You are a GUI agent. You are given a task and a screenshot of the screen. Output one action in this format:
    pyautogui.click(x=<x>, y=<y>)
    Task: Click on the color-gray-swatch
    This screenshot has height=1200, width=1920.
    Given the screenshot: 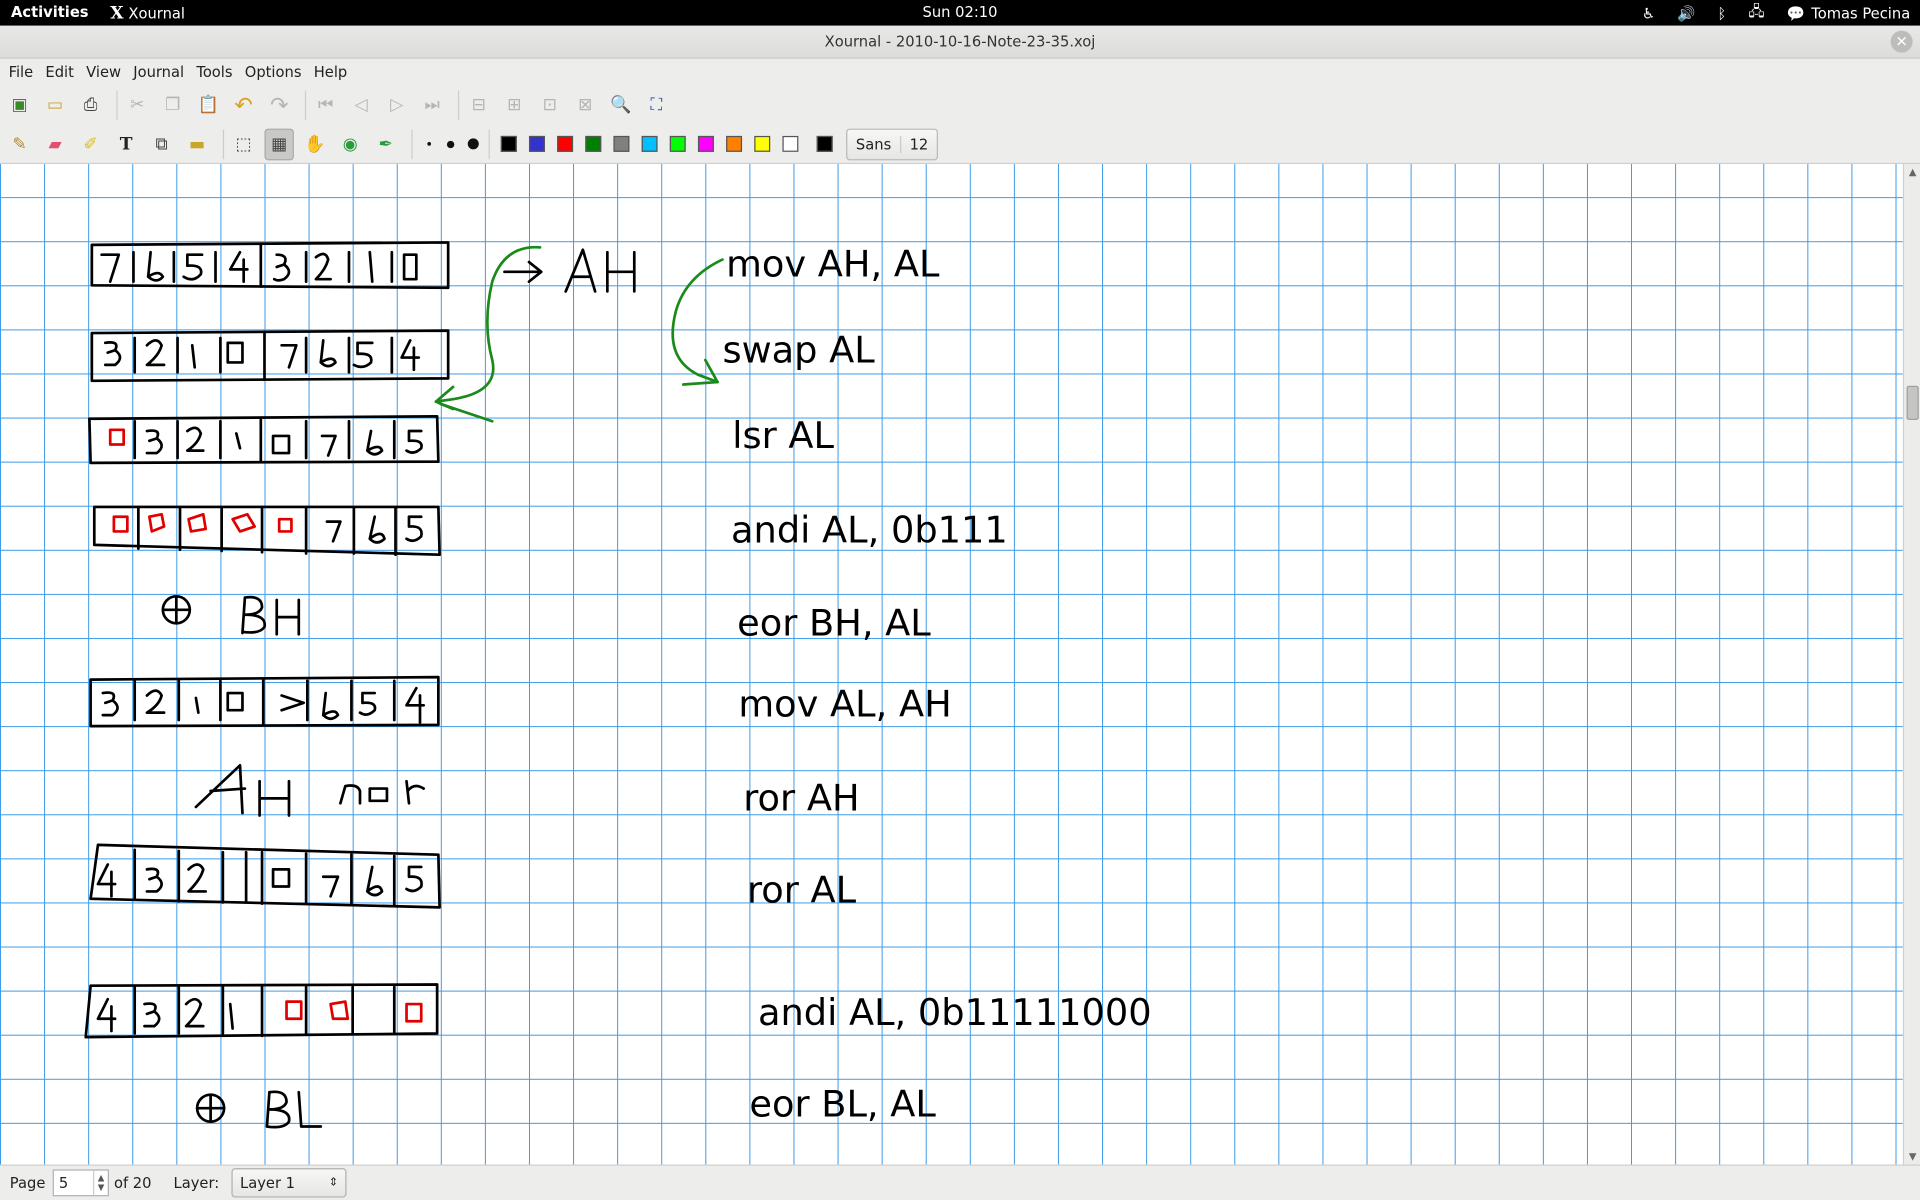 What is the action you would take?
    pyautogui.click(x=621, y=143)
    